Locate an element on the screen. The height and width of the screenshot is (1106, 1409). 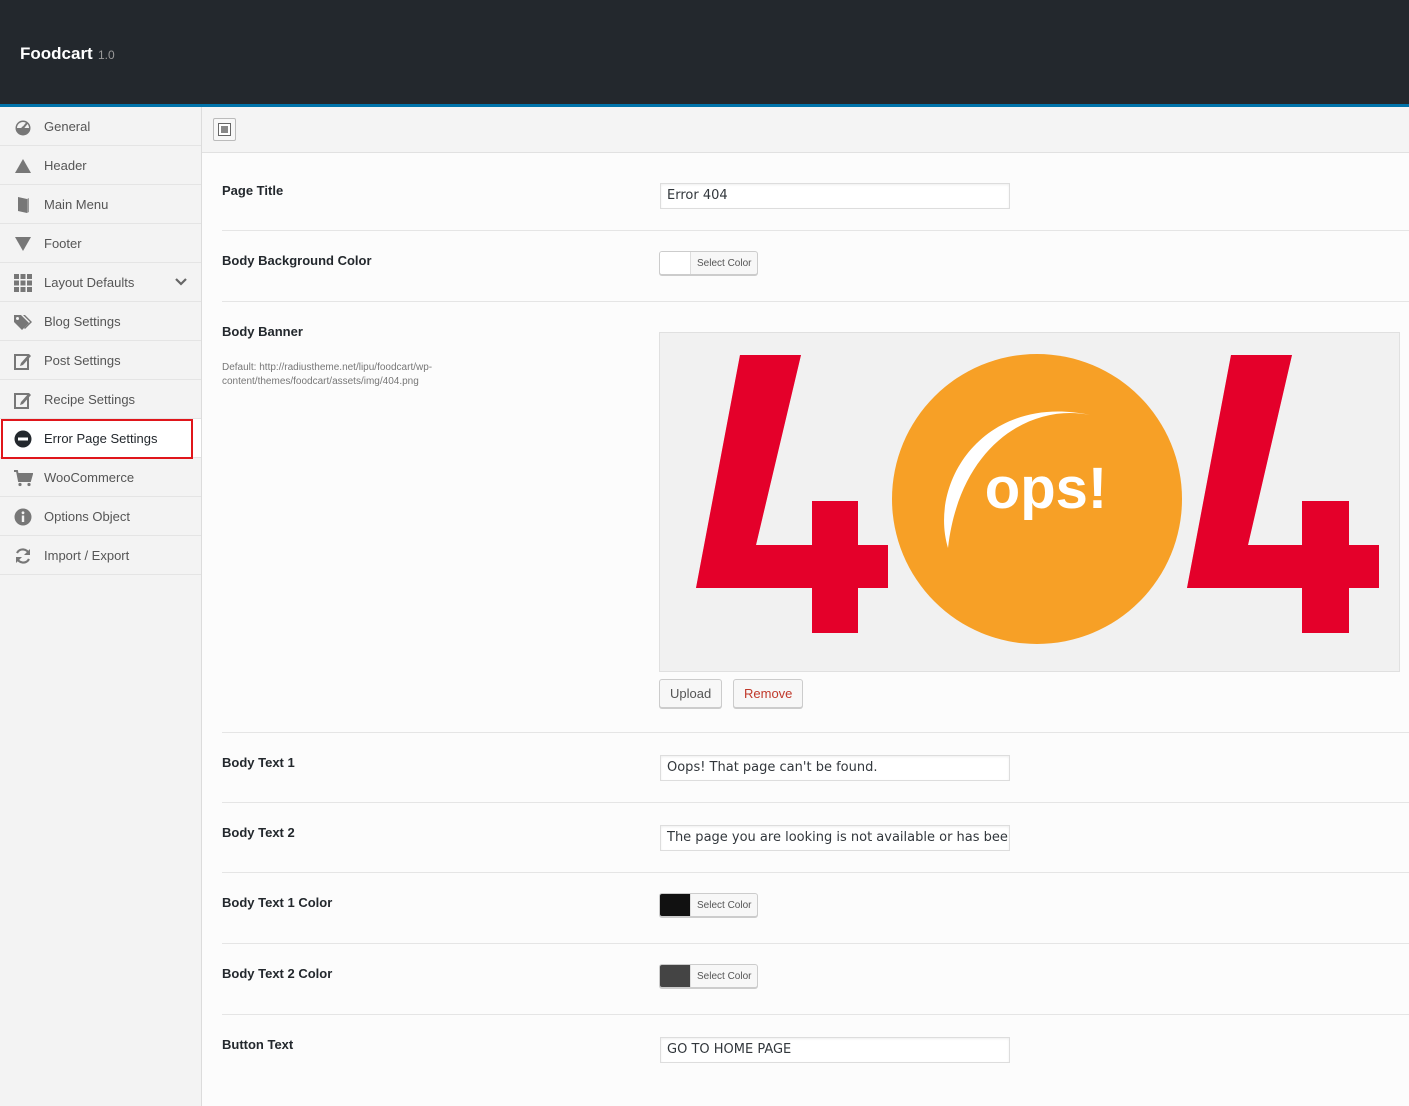
body-bg-color-picker: Select Color is located at coordinates (709, 263).